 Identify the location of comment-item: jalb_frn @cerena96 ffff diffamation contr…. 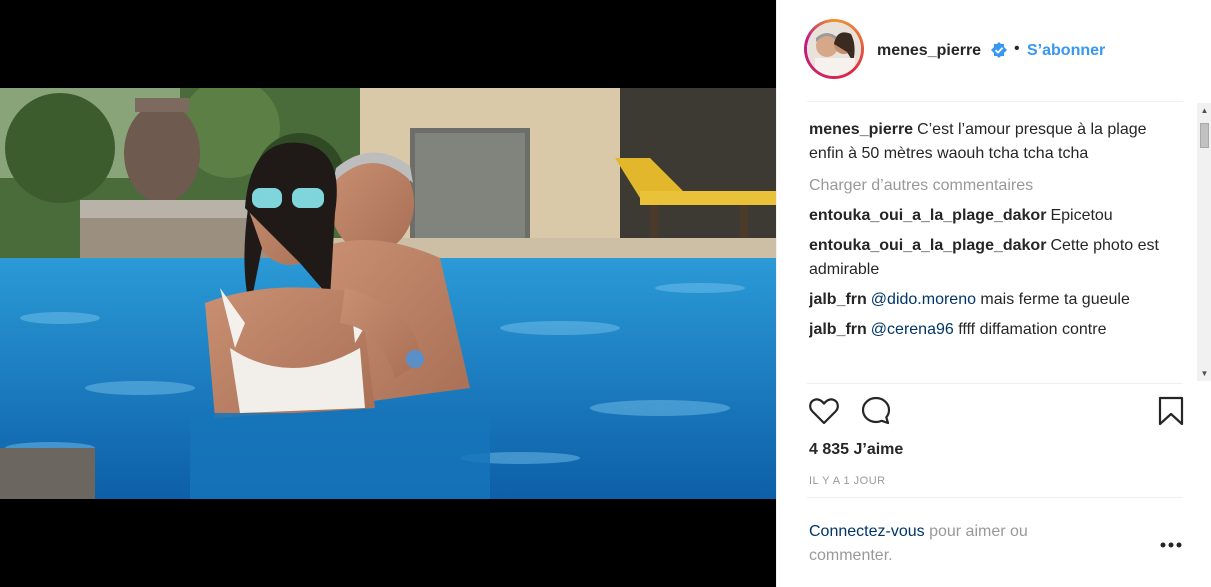
(995, 330).